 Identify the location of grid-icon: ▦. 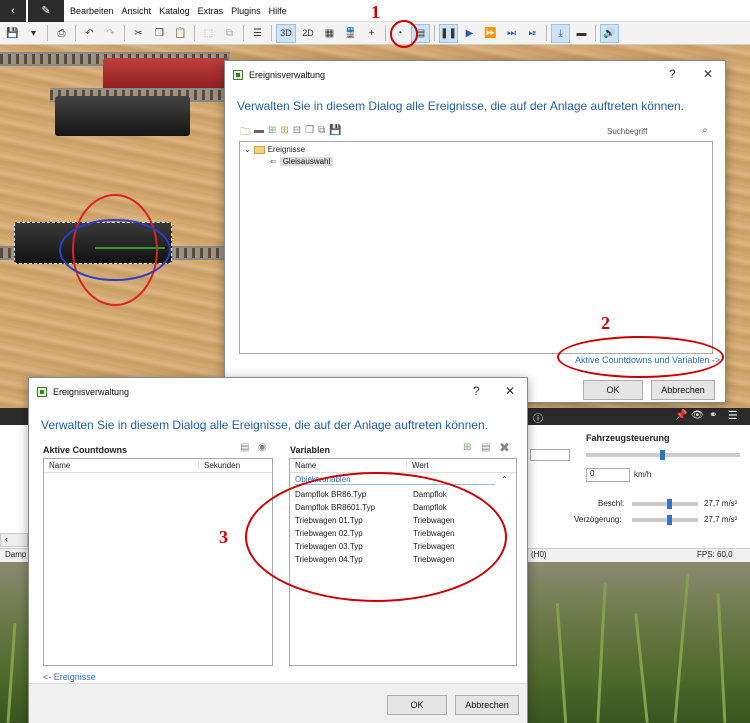
(329, 33).